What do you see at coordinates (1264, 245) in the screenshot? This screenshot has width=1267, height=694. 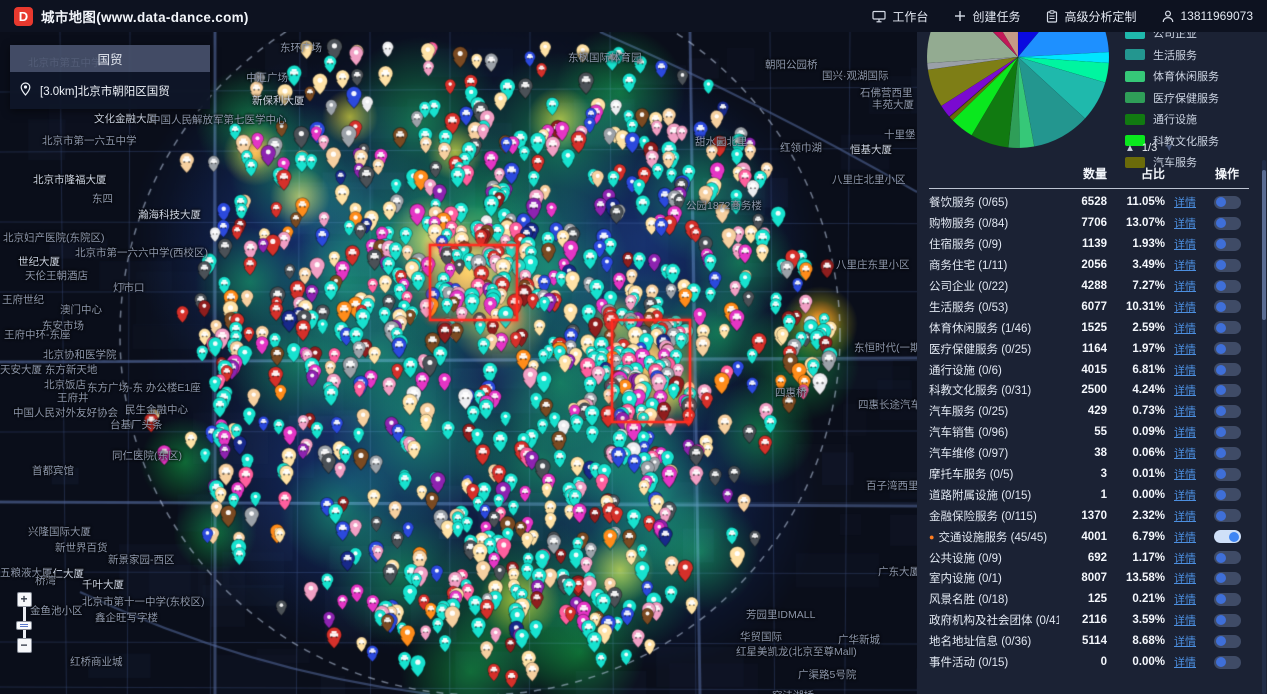 I see `scrollbar-thumb` at bounding box center [1264, 245].